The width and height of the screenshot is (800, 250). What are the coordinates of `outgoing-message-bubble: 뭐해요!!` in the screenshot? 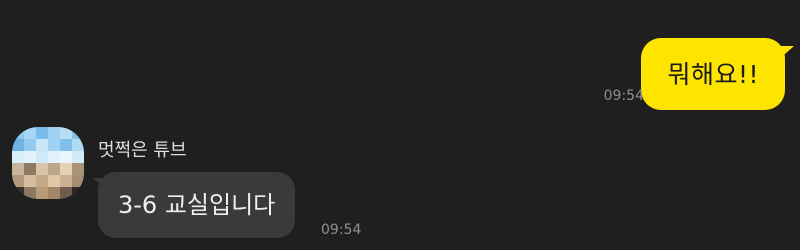 It's located at (713, 74).